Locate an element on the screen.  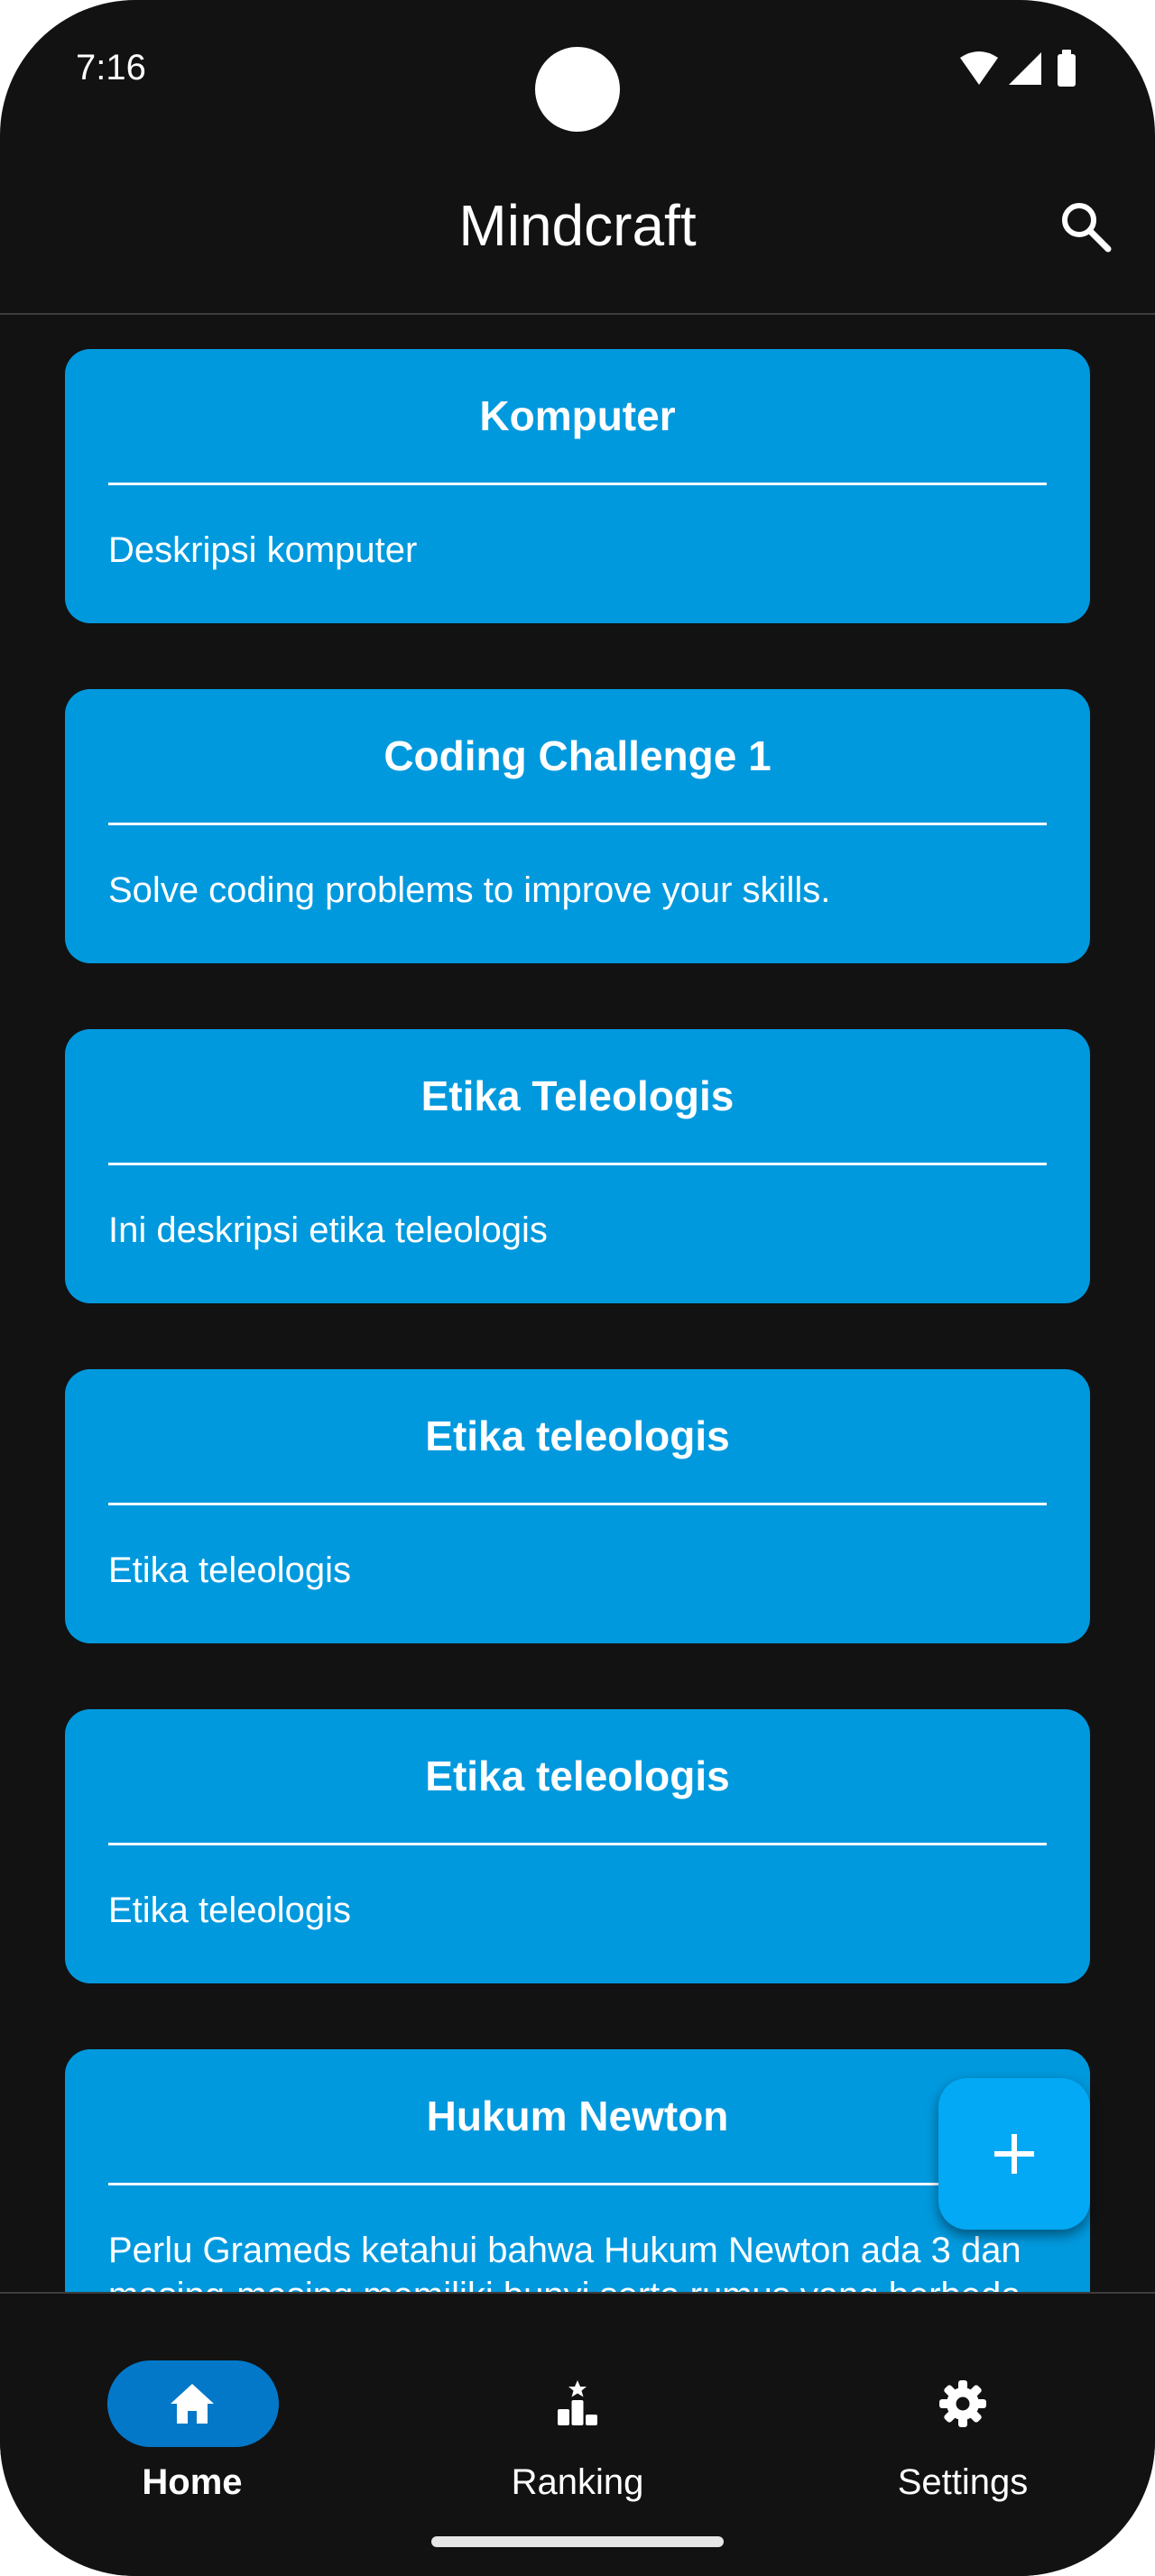
card-title: Komputer is located at coordinates (577, 415).